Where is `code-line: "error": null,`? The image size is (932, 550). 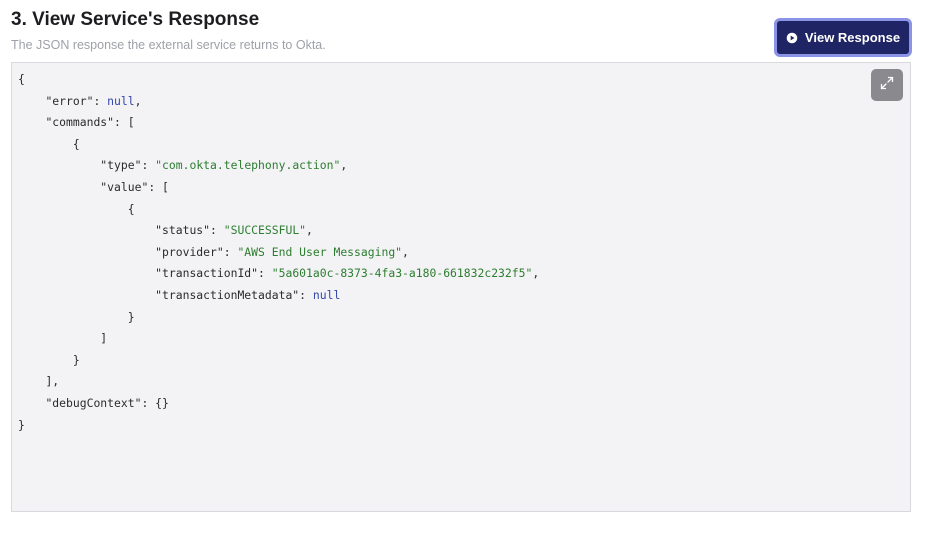
code-line: "error": null, is located at coordinates (93, 100).